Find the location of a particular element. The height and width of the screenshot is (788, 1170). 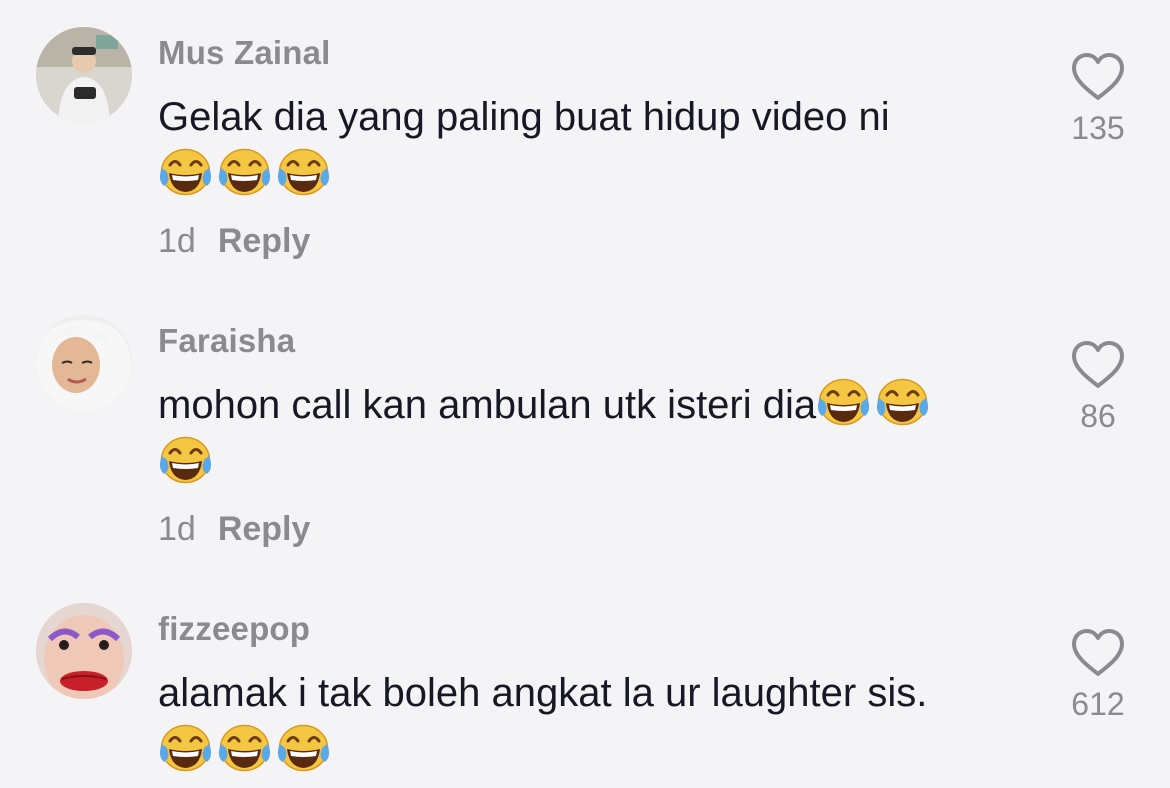

like-button: 612 is located at coordinates (1098, 675).